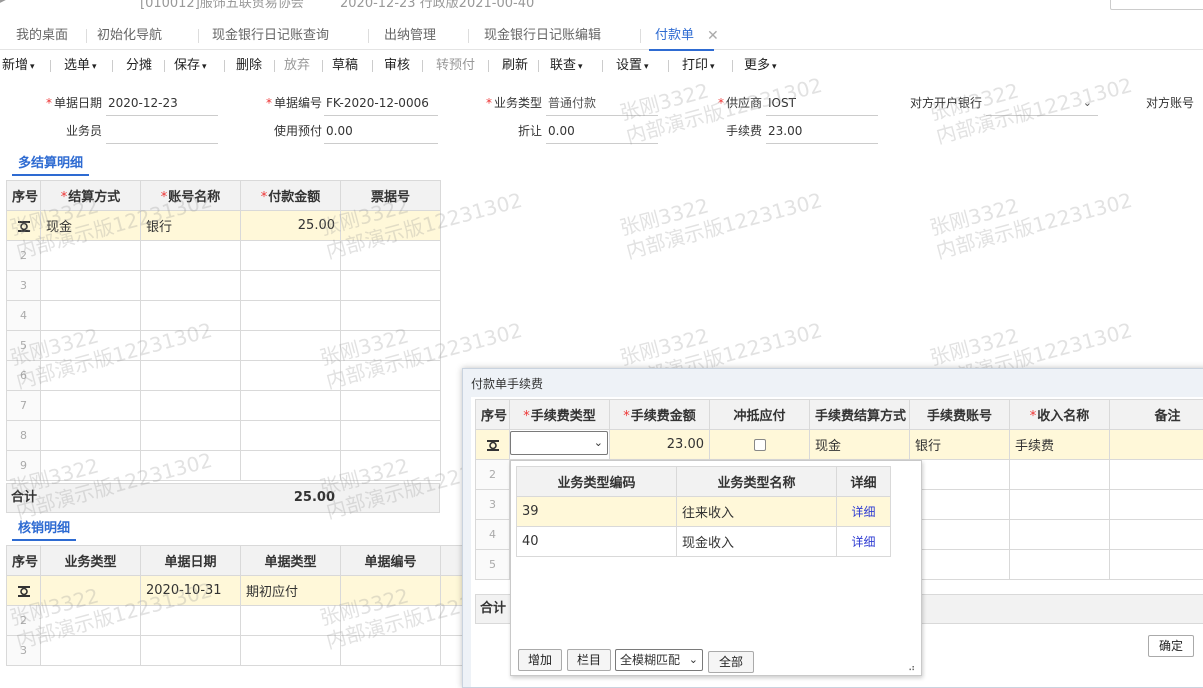  What do you see at coordinates (42, 36) in the screenshot?
I see `tab-desktop: 我的桌面` at bounding box center [42, 36].